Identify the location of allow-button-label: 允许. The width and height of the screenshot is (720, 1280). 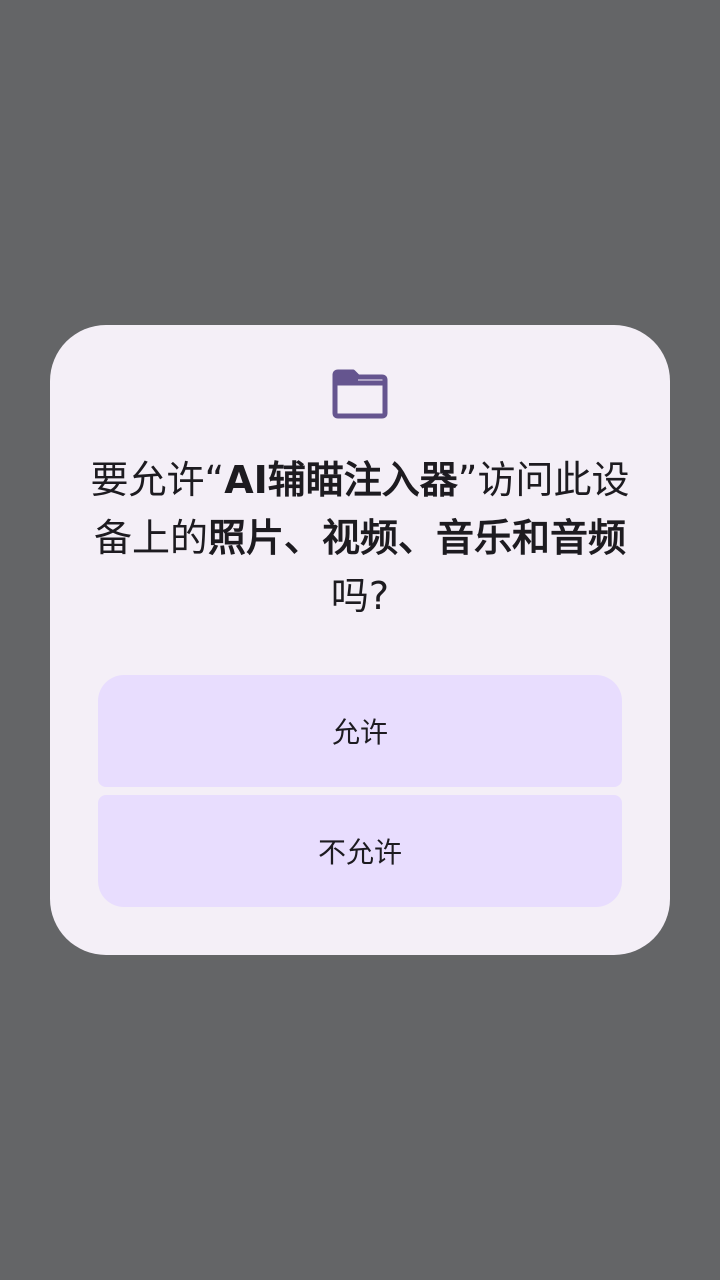
(359, 732).